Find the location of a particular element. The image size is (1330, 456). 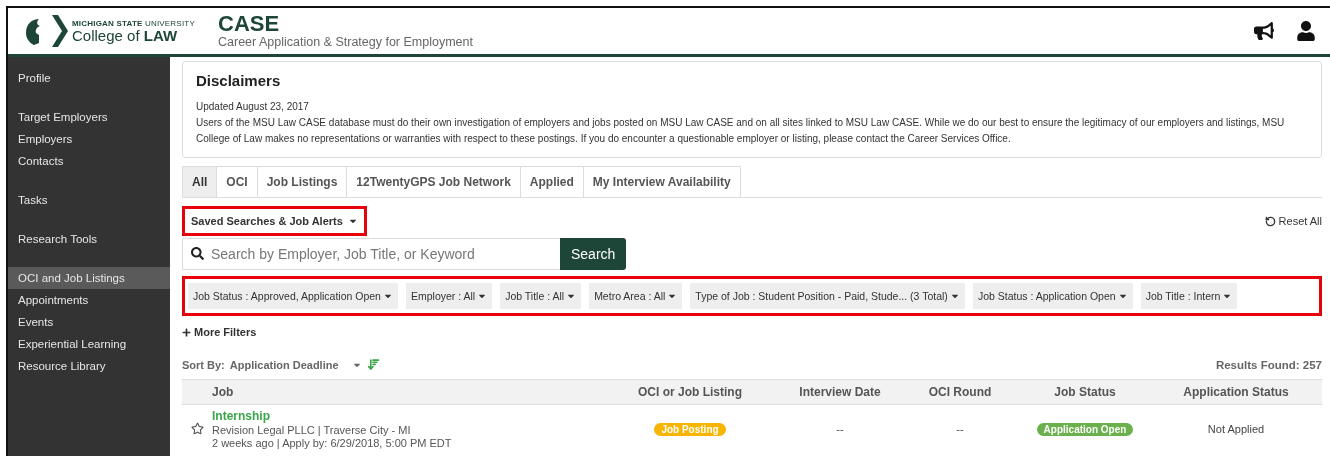

sidebar-item: Appointments is located at coordinates (89, 300).